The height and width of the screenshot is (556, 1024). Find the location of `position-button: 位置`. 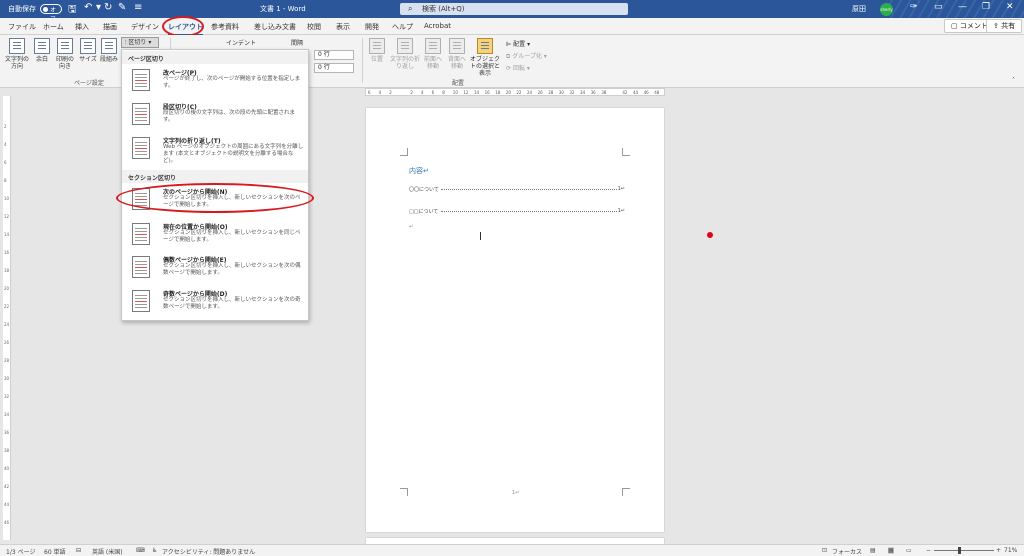

position-button: 位置 is located at coordinates (377, 50).